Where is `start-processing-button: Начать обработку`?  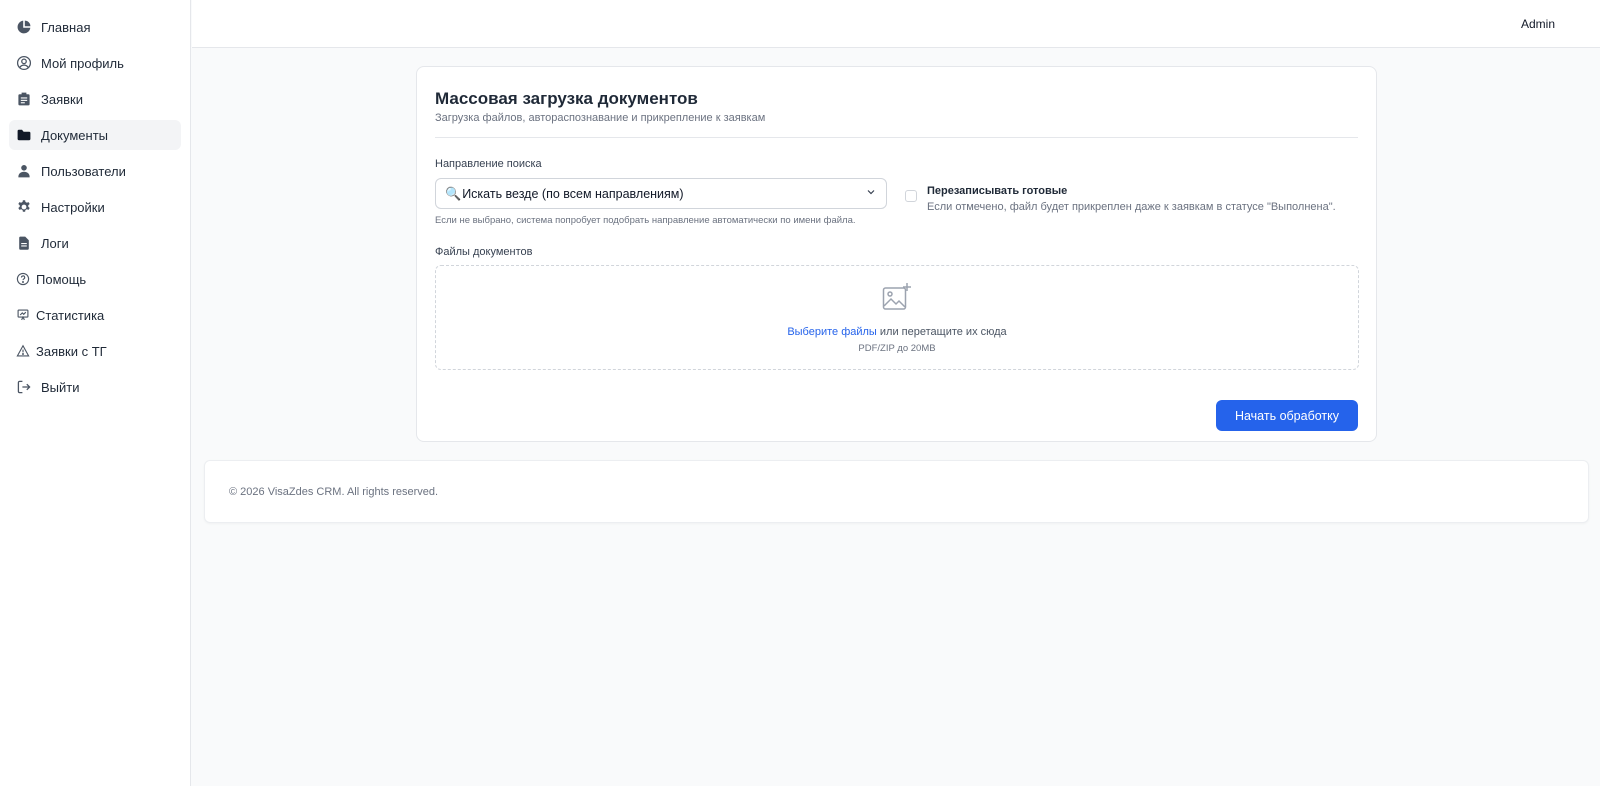
start-processing-button: Начать обработку is located at coordinates (1287, 415).